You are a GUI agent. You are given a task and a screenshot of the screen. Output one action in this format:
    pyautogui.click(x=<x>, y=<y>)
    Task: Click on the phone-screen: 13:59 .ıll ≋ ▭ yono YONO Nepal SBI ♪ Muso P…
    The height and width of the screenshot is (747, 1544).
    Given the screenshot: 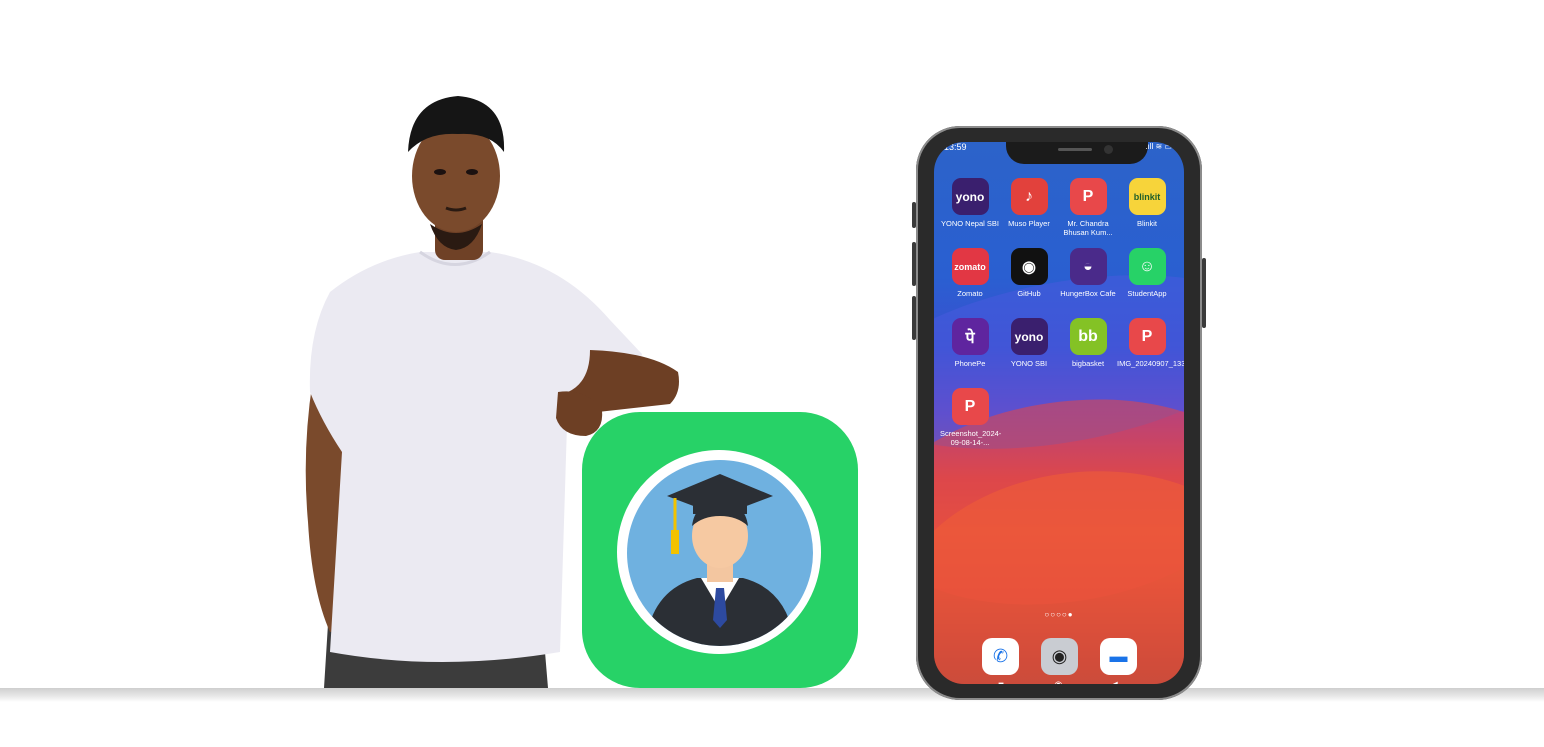 What is the action you would take?
    pyautogui.click(x=1059, y=413)
    